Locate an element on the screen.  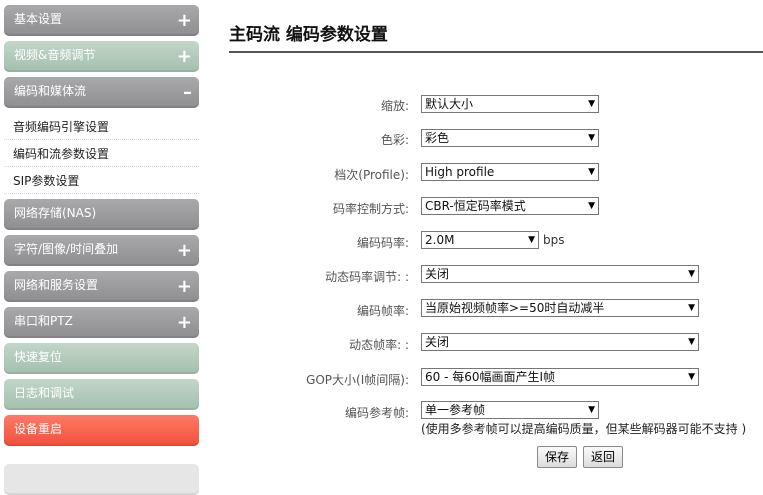
label-reference-frame: 编码参考帧: is located at coordinates (376, 413).